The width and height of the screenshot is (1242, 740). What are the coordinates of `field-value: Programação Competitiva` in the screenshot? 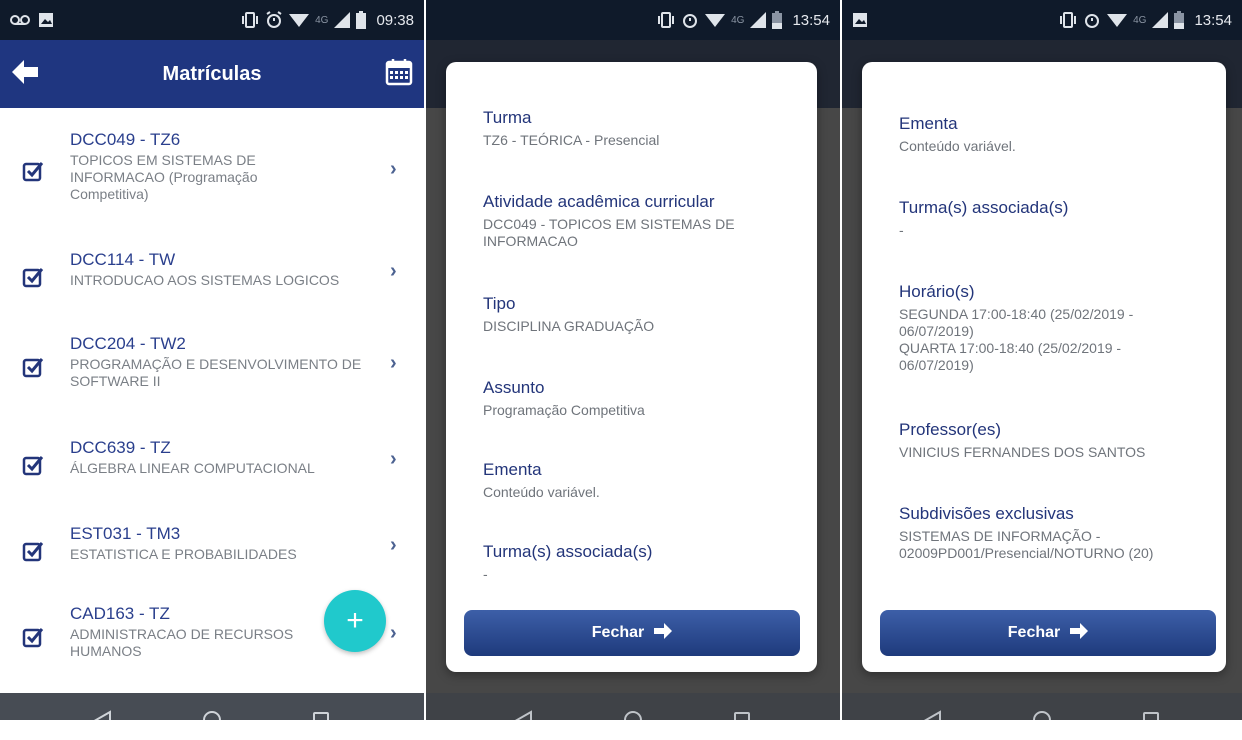 It's located at (564, 410).